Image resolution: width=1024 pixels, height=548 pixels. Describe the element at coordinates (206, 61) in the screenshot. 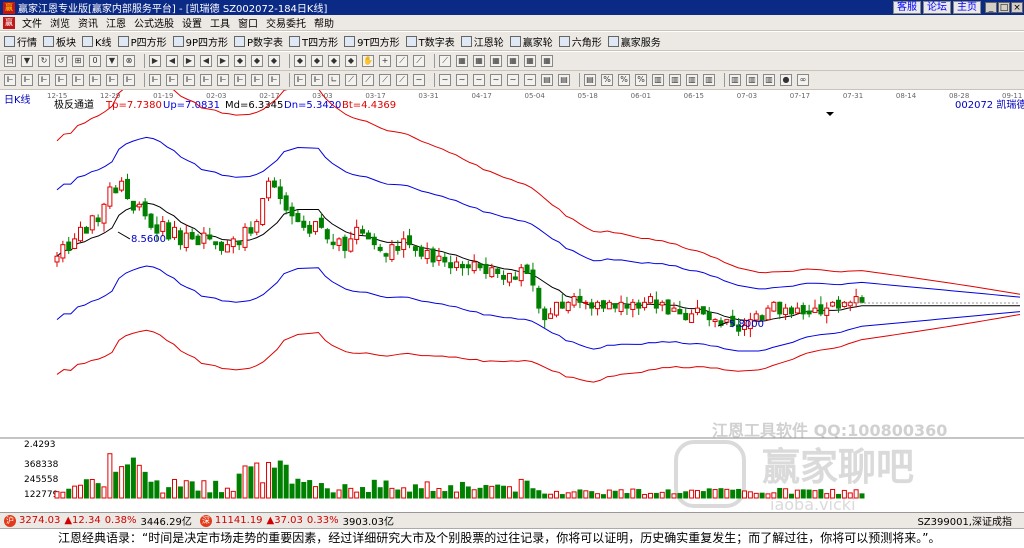

I see `draw-tool-icon-11: ◀` at that location.